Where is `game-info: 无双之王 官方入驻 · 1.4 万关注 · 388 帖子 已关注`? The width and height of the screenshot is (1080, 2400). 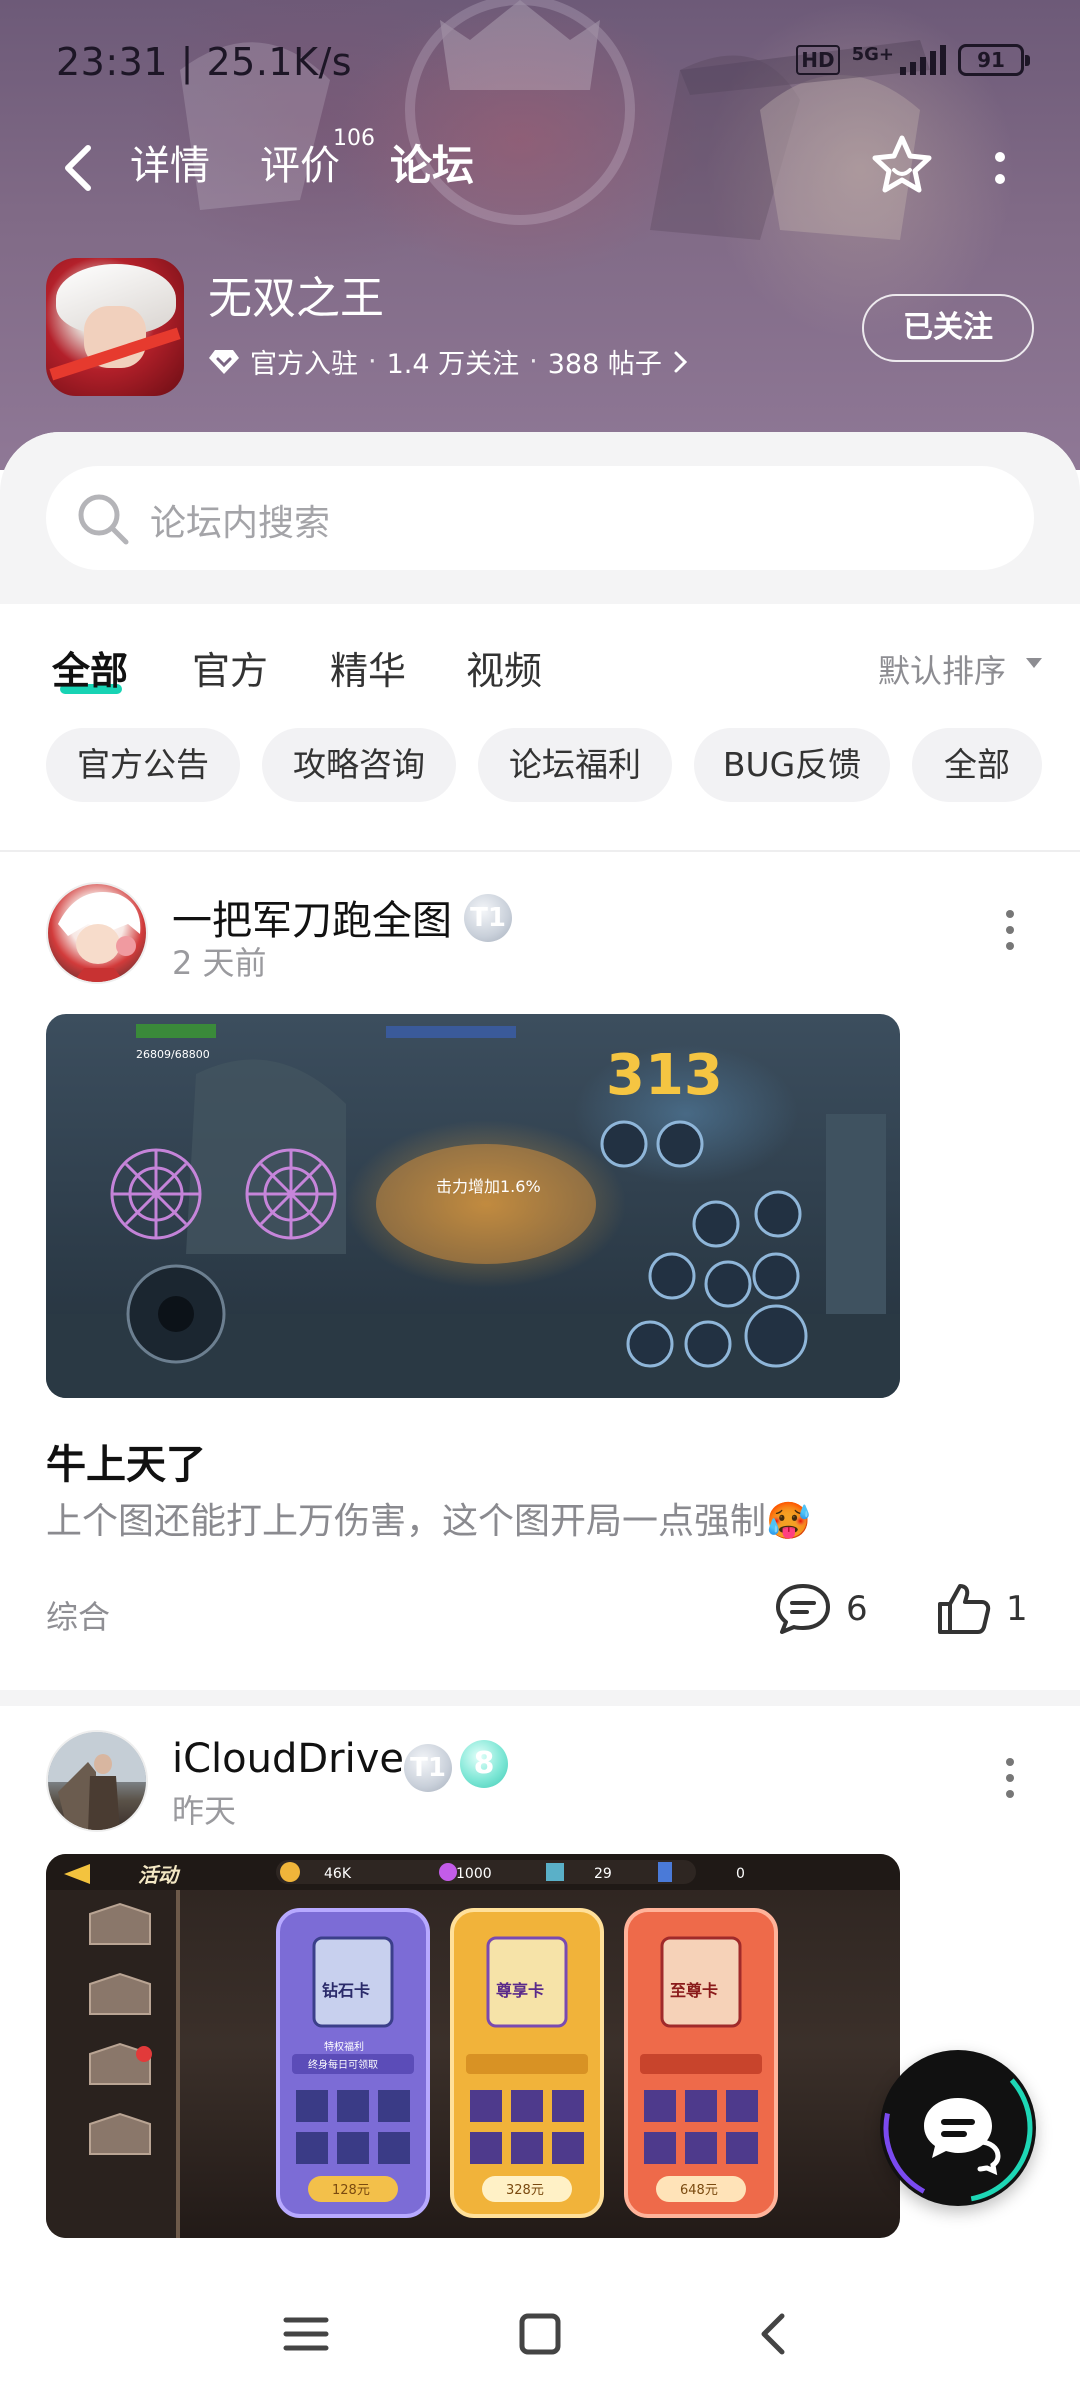
game-info: 无双之王 官方入驻 · 1.4 万关注 · 388 帖子 已关注 is located at coordinates (546, 328).